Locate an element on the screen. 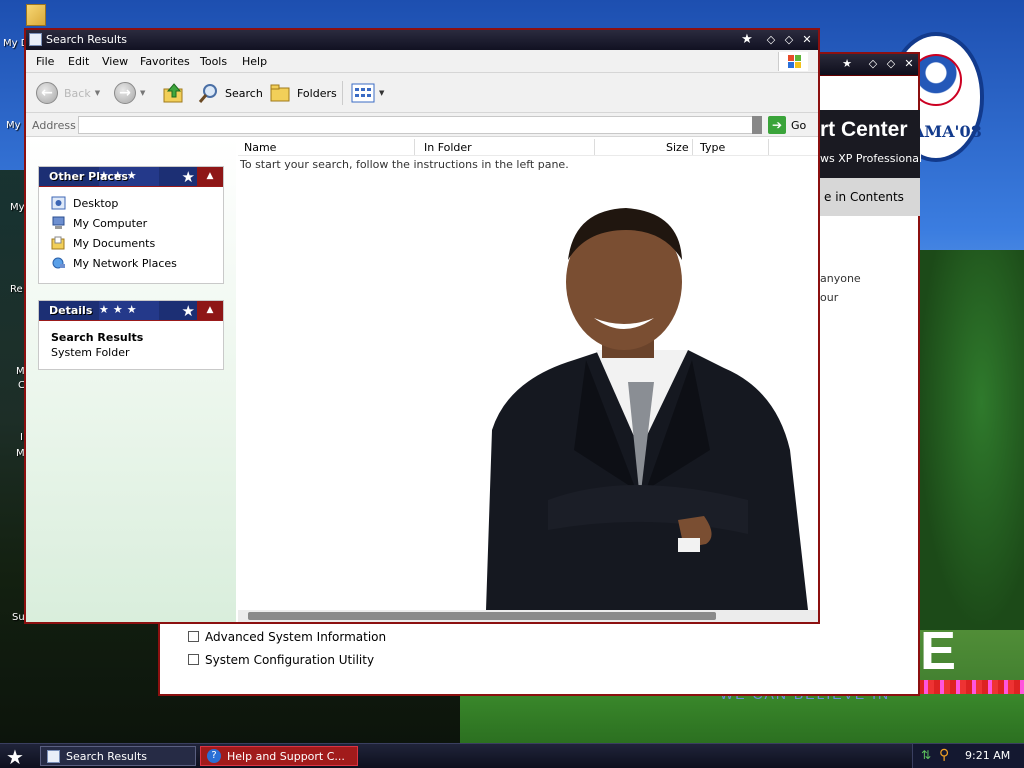 The height and width of the screenshot is (768, 1024). other-places-header: Other Places ★★★ ★ ▲ is located at coordinates (131, 177).